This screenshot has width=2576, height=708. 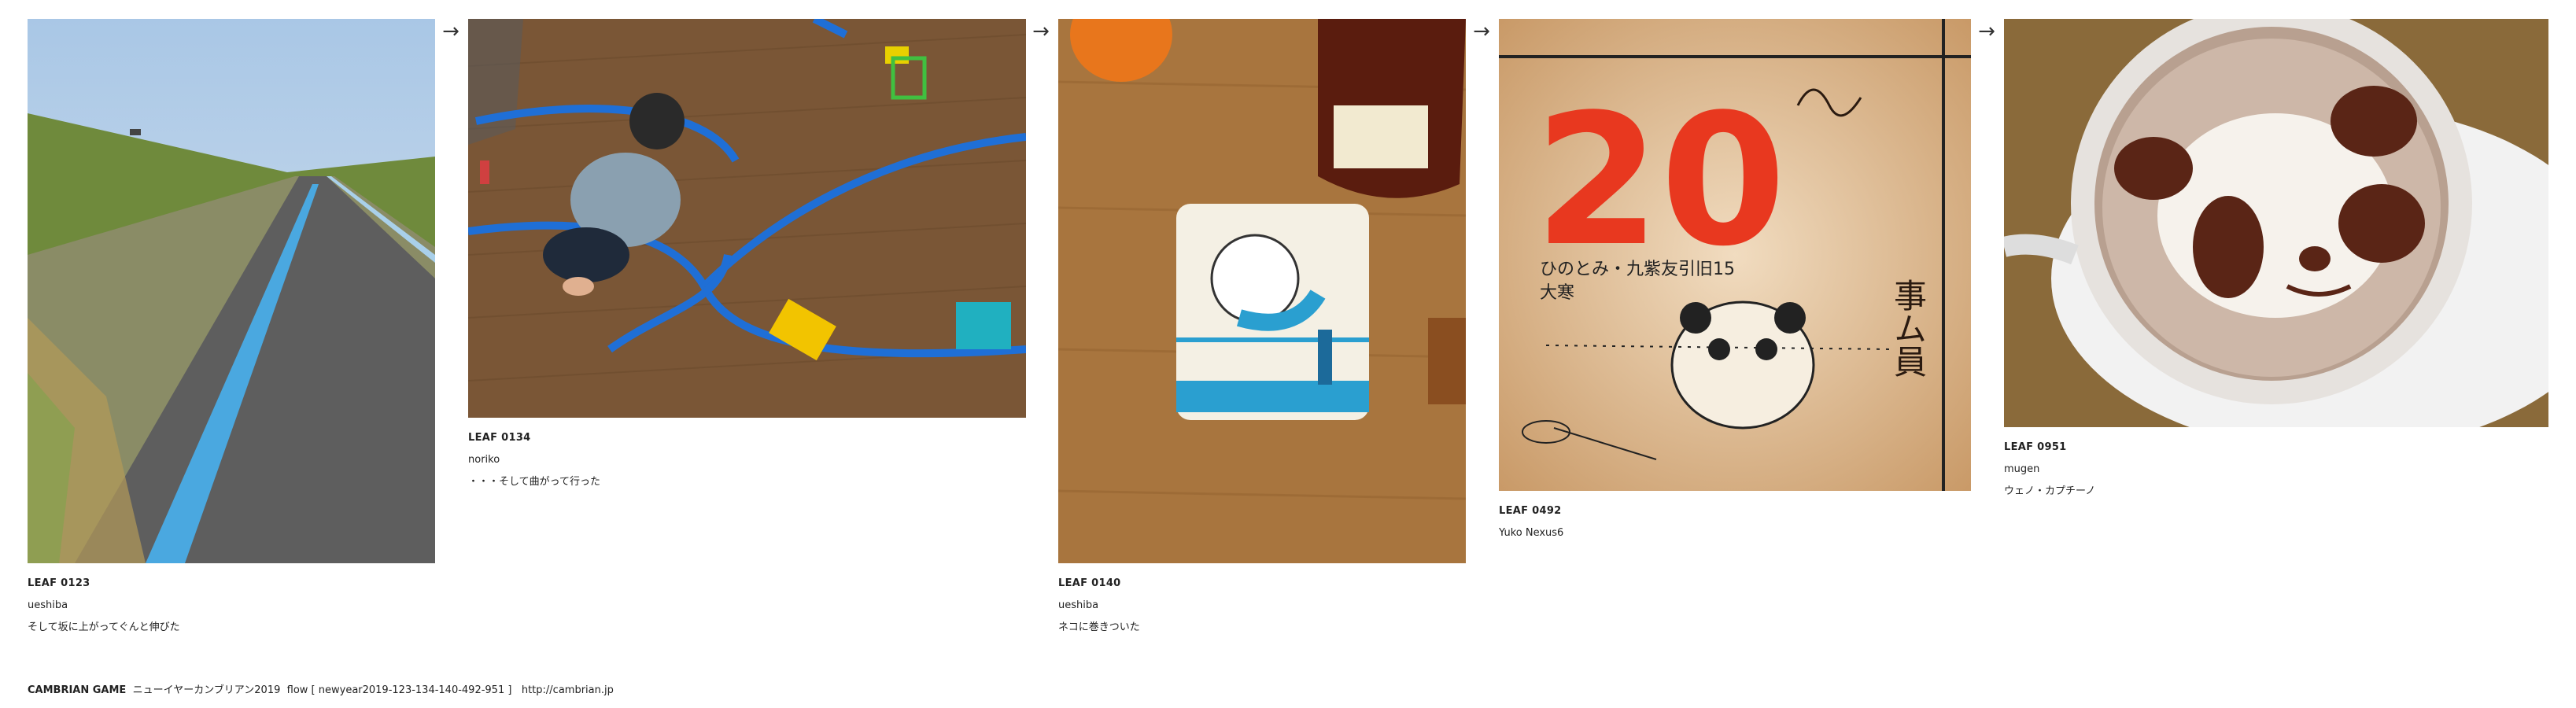 I want to click on leaf-caption: ネコに巻きついた, so click(x=1099, y=627).